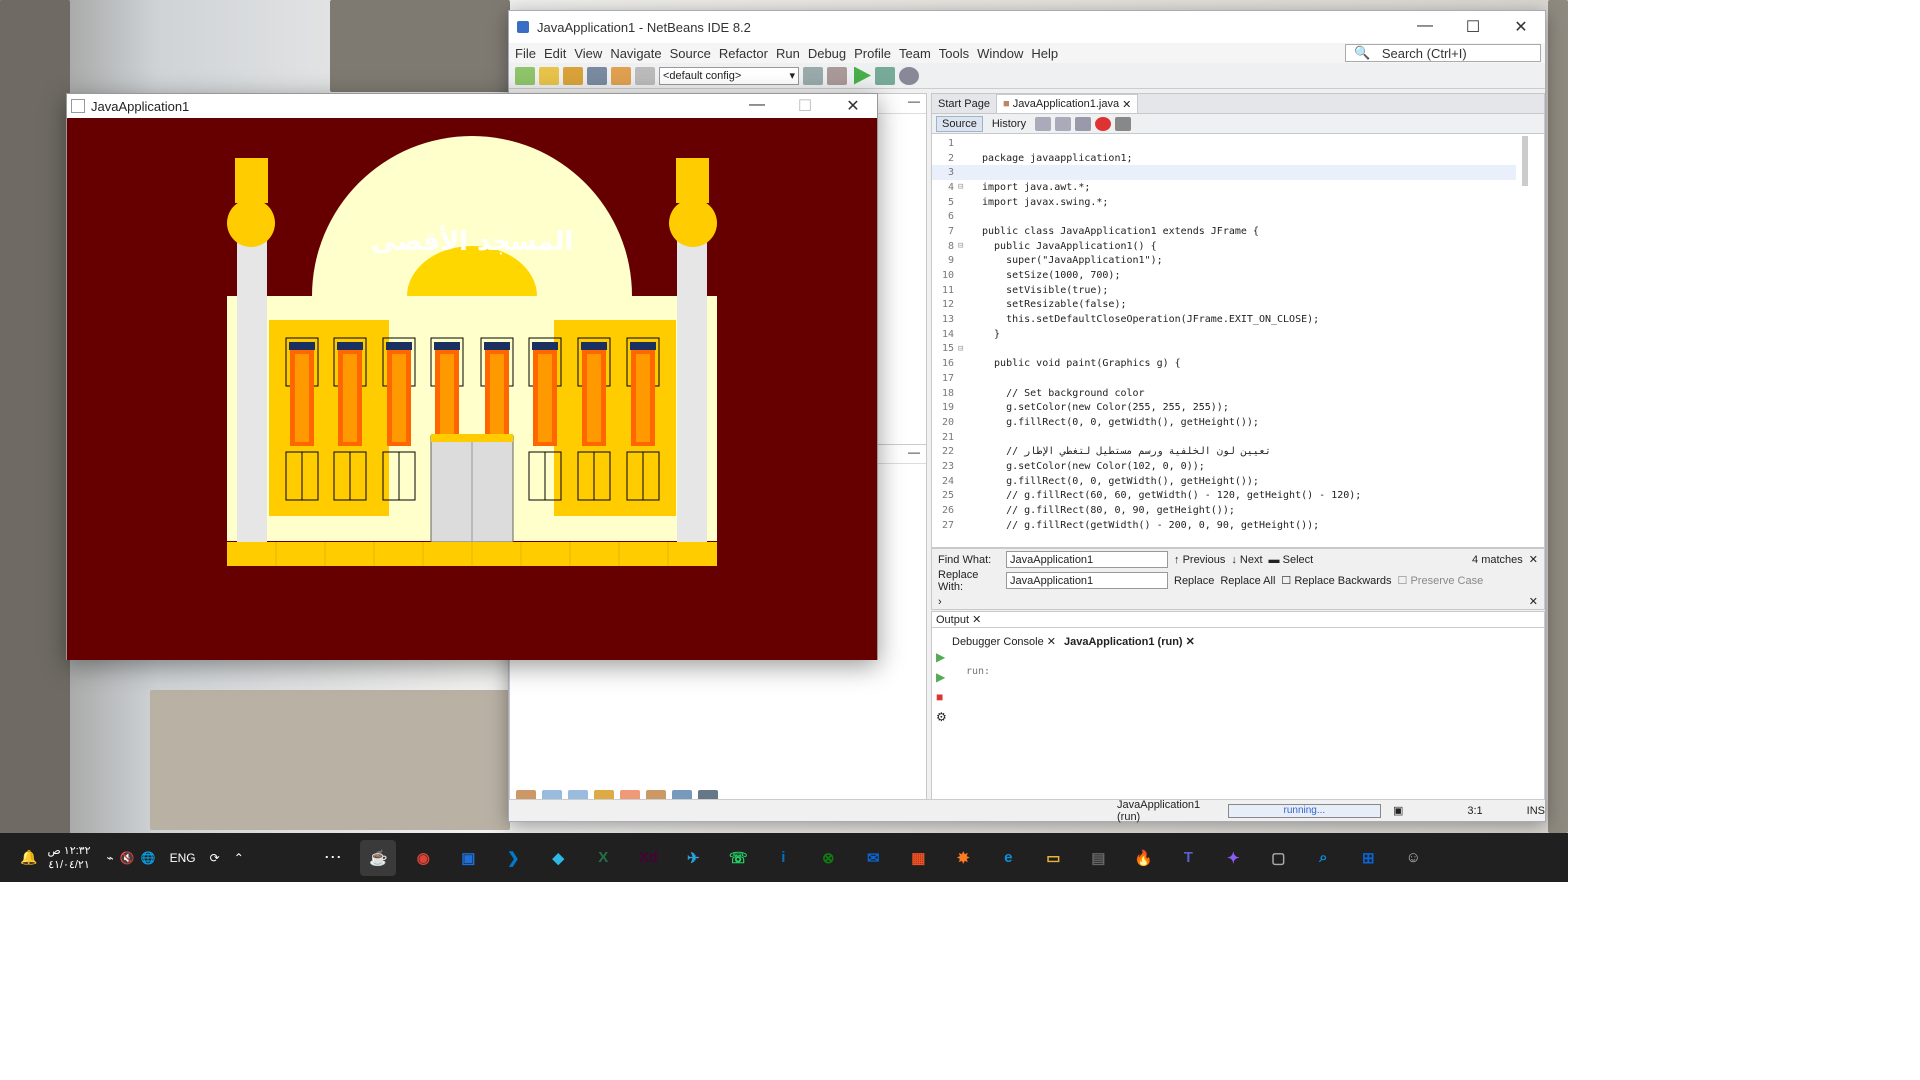 This screenshot has width=1920, height=1080. I want to click on rerun-different-icon: ▶, so click(941, 677).